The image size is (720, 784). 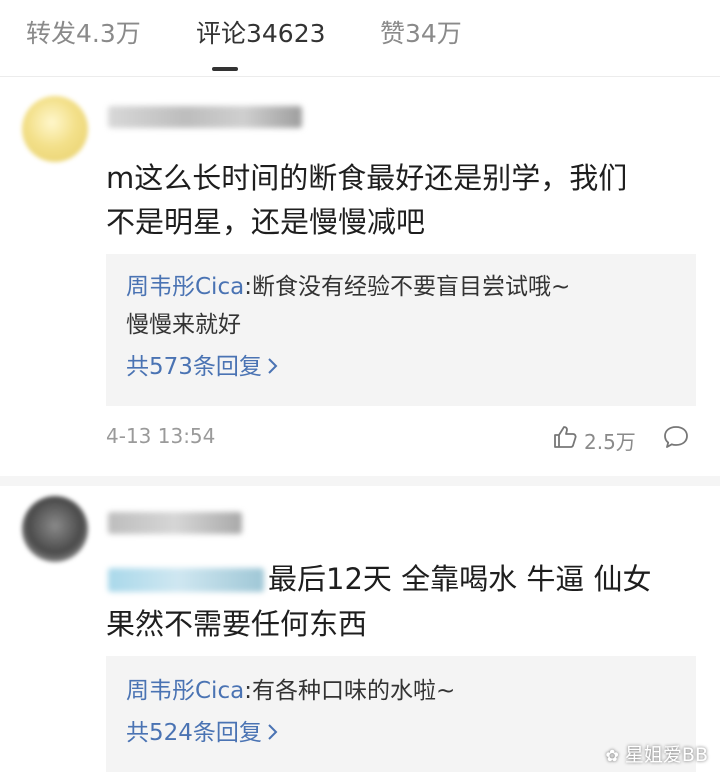 I want to click on reply-text: :断食没有经验不要盲目尝试哦~, so click(x=407, y=287).